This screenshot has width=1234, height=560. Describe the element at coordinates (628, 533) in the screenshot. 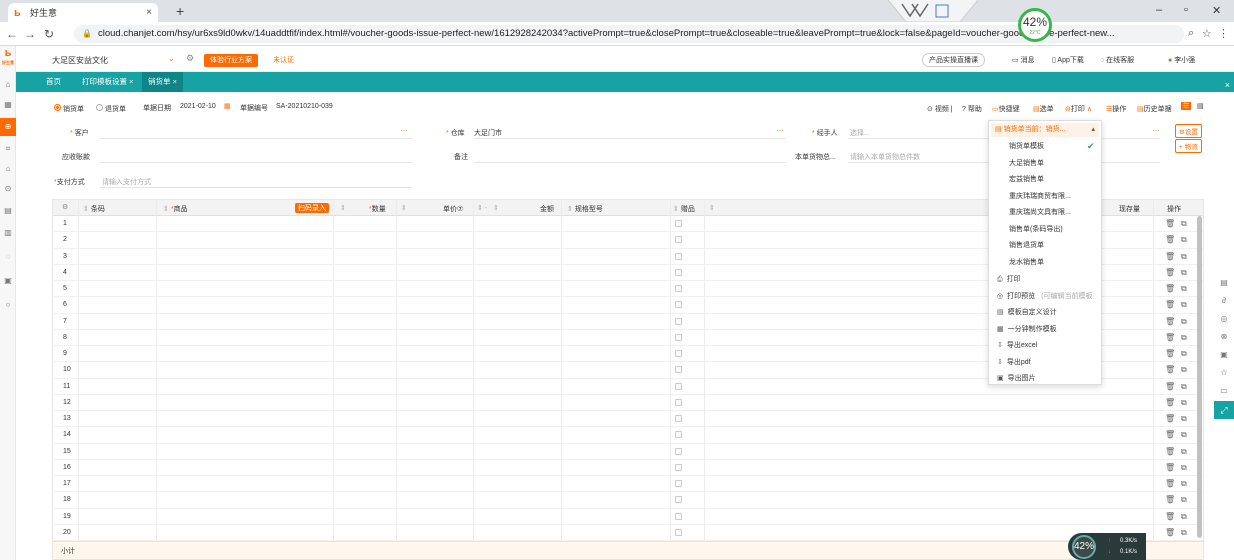

I see `table-row: 20 🗑 ⧉` at that location.